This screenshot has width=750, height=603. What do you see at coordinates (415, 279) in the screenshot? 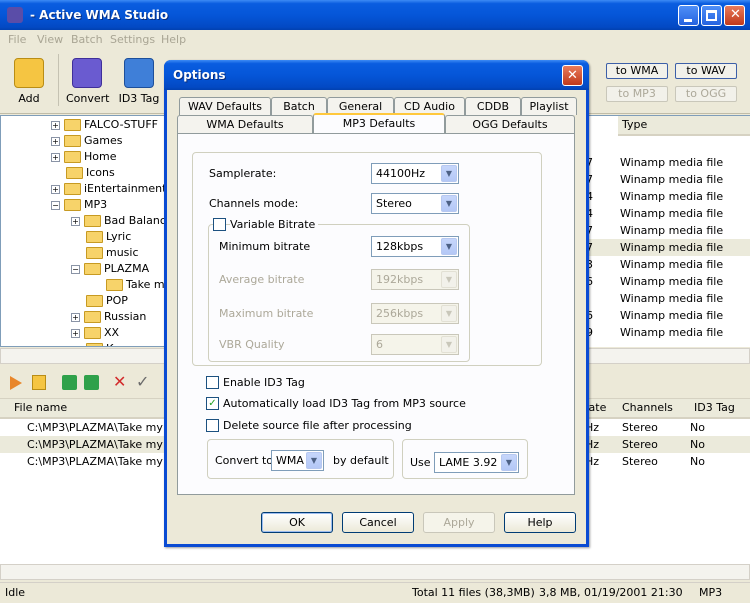
I see `avg-bitrate-select: 192kbps ▼` at bounding box center [415, 279].